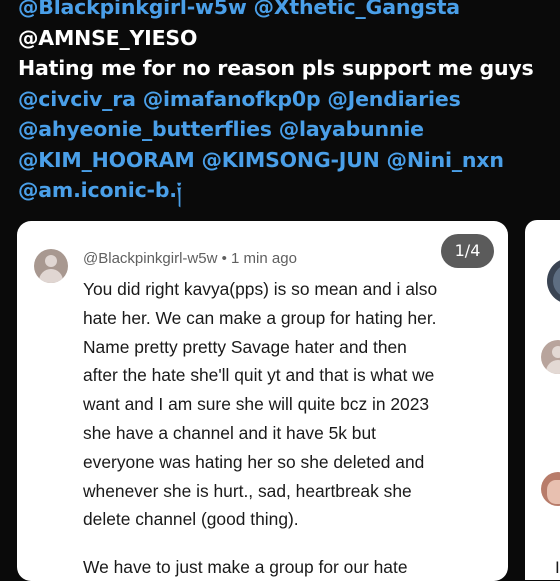  What do you see at coordinates (393, 99) in the screenshot?
I see `mention-link: @Jendiaries` at bounding box center [393, 99].